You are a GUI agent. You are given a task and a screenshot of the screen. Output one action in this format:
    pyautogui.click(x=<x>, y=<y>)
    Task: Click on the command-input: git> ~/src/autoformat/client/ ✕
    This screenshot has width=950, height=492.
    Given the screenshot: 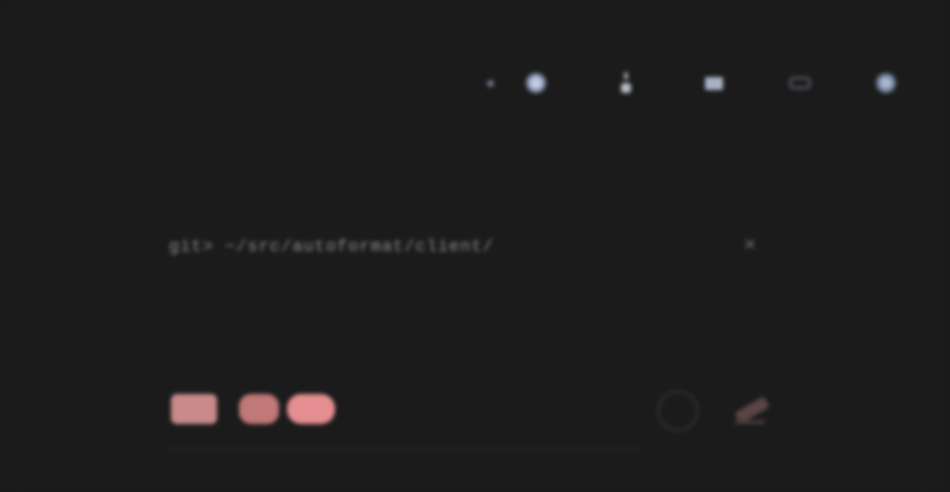 What is the action you would take?
    pyautogui.click(x=465, y=249)
    